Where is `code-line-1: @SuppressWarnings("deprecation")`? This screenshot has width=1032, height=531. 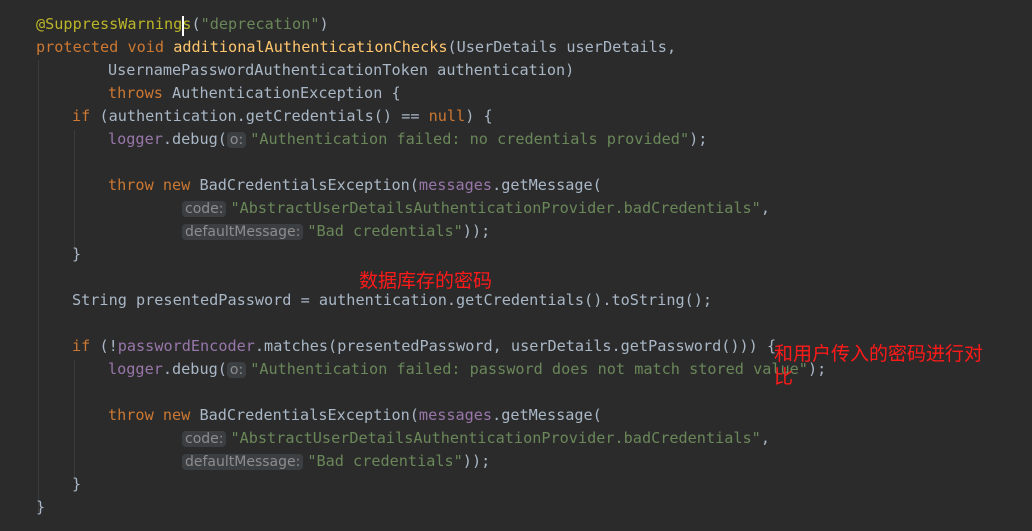
code-line-1: @SuppressWarnings("deprecation") is located at coordinates (164, 24).